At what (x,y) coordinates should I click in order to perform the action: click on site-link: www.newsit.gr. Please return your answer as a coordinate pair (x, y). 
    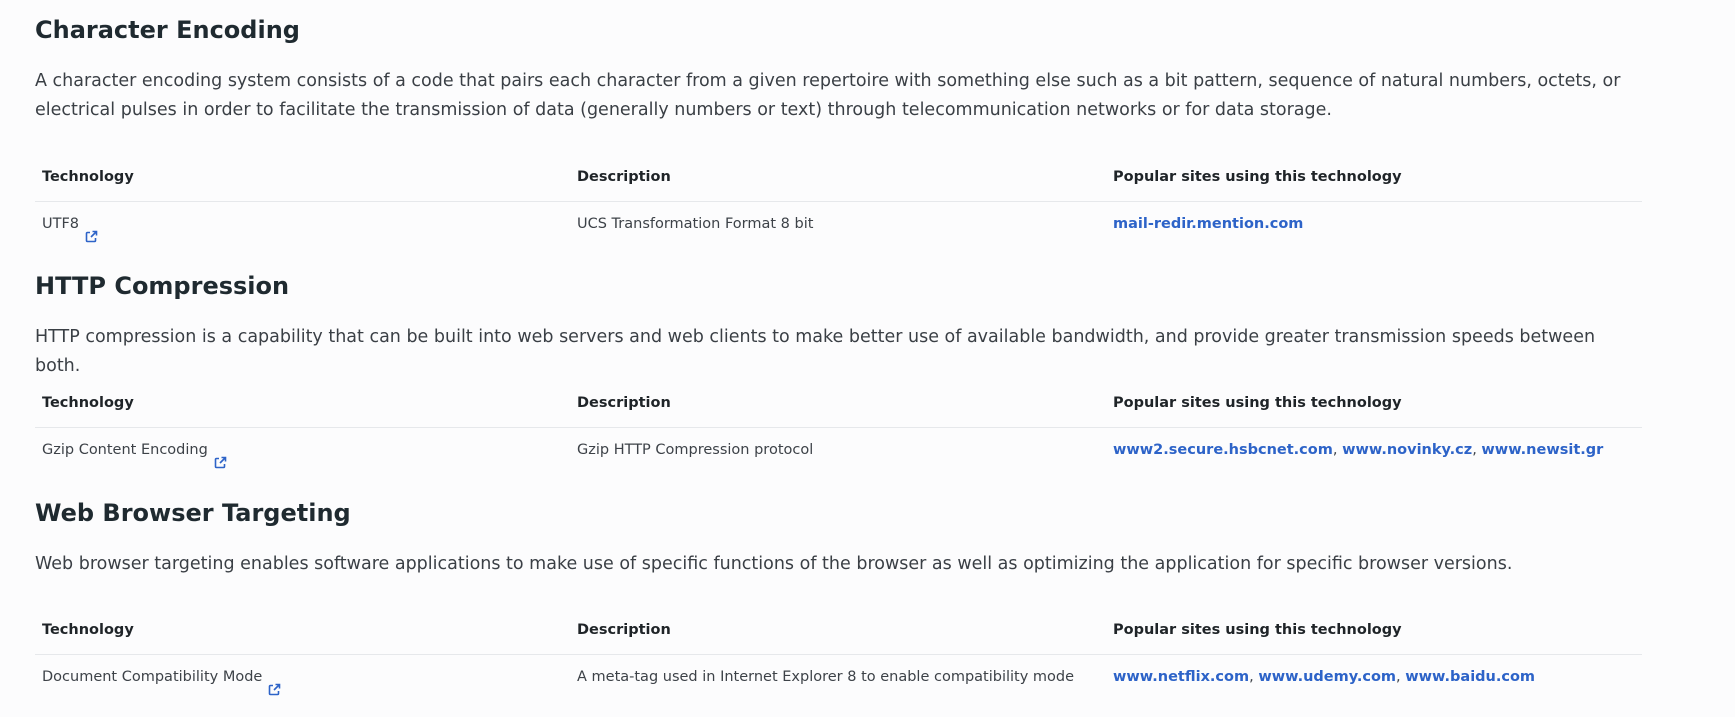
    Looking at the image, I should click on (1542, 450).